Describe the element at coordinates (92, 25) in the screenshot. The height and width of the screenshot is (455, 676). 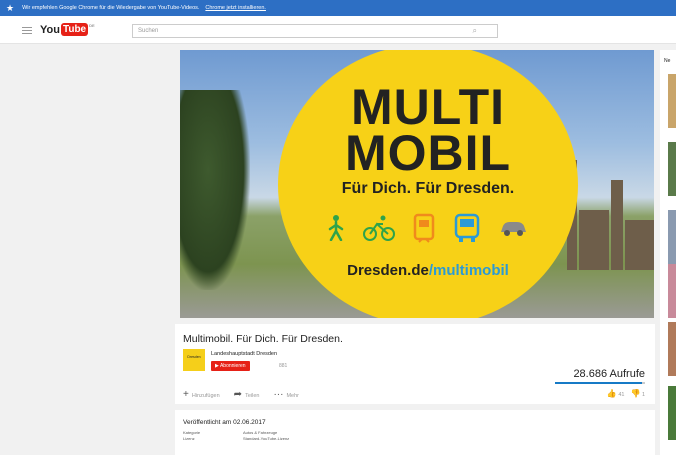
I see `logo-region: DE` at that location.